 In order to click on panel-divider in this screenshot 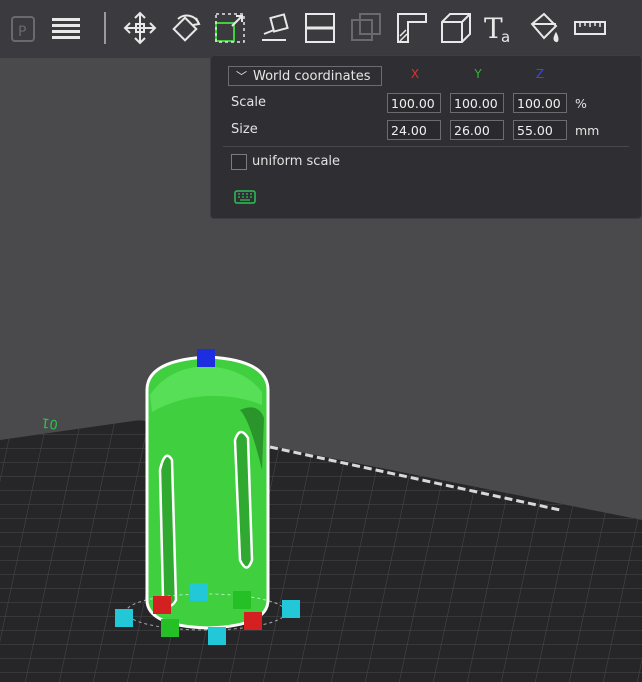, I will do `click(426, 146)`.